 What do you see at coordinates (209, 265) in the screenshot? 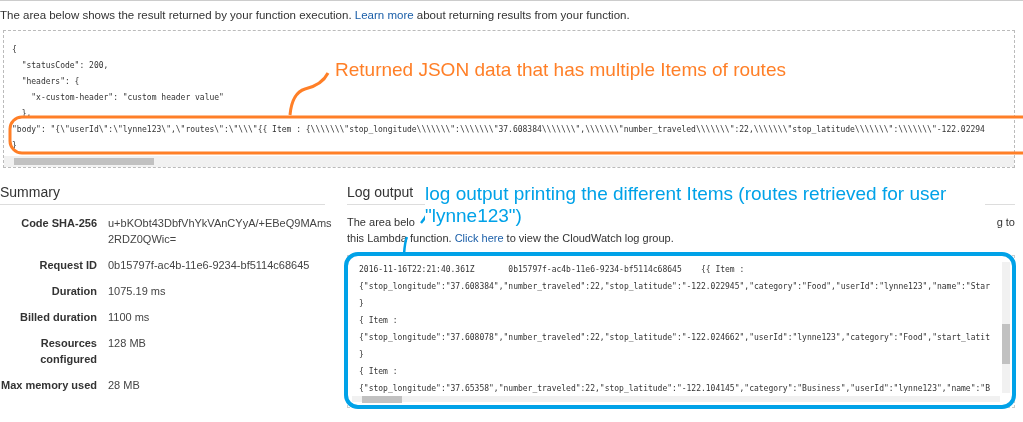
I see `summary-value: 0b15797f-ac4b-11e6-9234-bf5114c68645` at bounding box center [209, 265].